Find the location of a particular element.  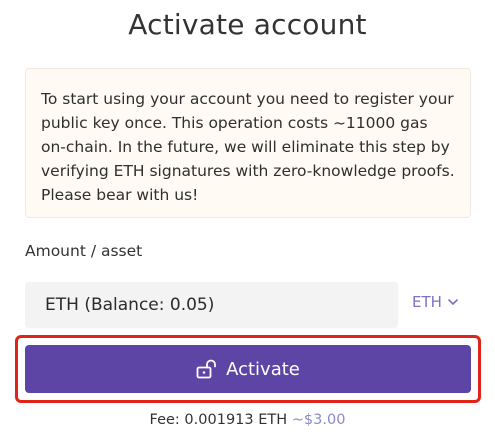

activate-button-label: Activate is located at coordinates (263, 369).